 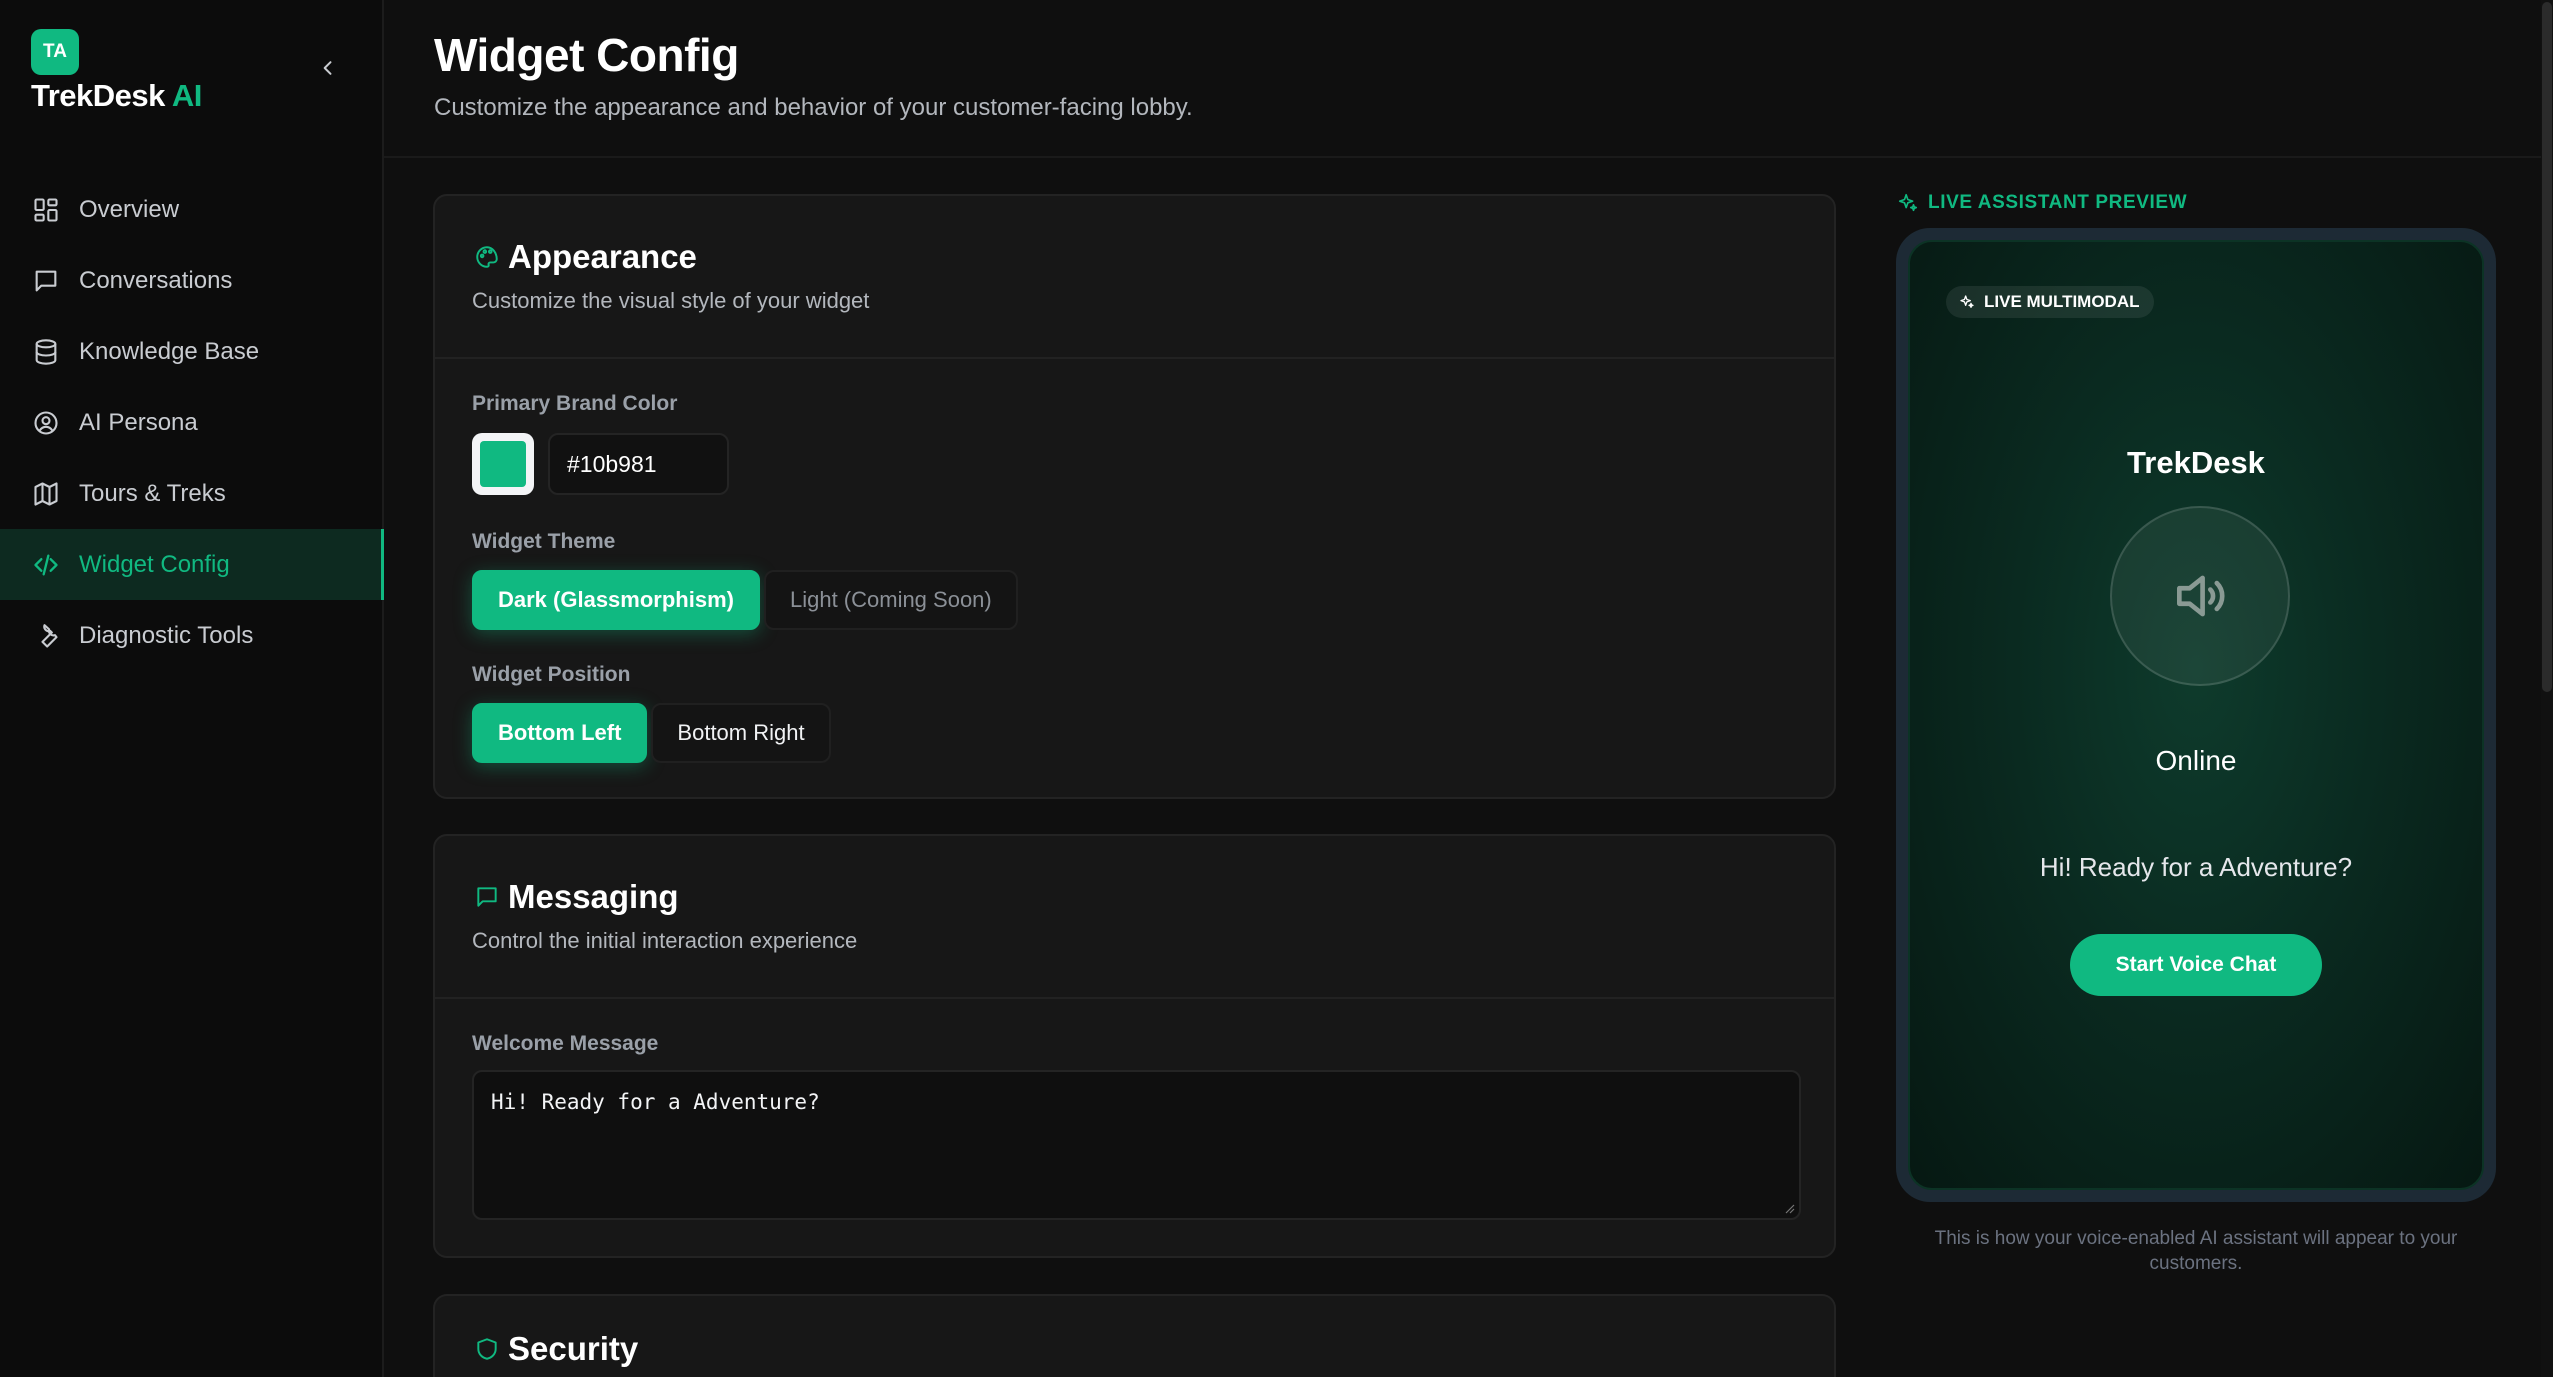 I want to click on sidebar-item-label: Widget Config, so click(x=154, y=564).